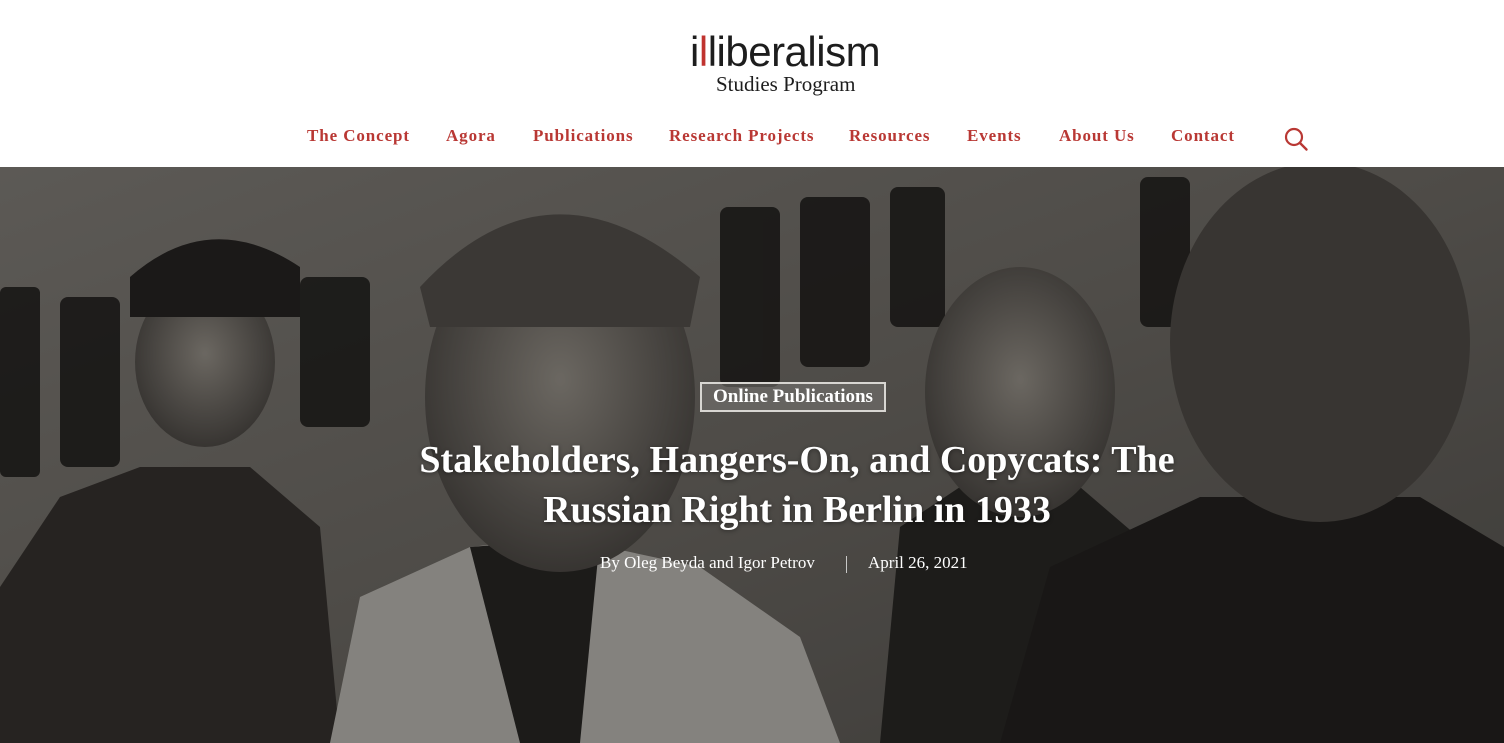 The height and width of the screenshot is (743, 1504). I want to click on nav-item-the-concept: The Concept, so click(358, 136).